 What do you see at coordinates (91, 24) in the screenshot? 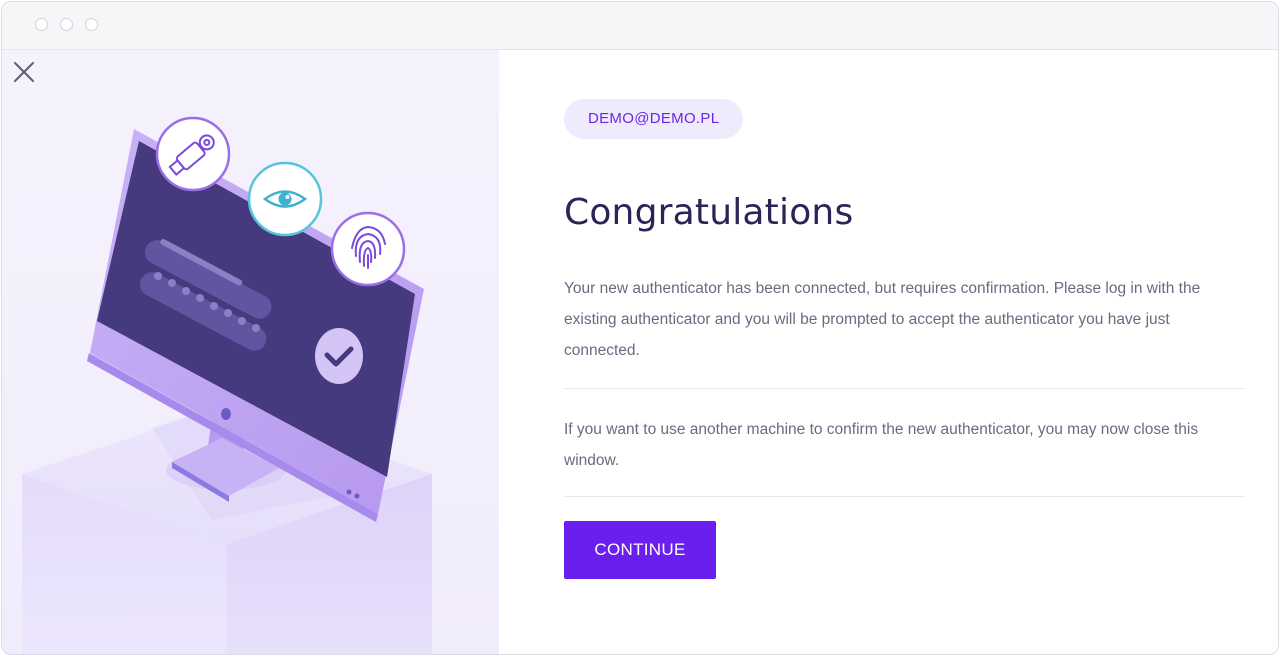
I see `window-maximize-dot` at bounding box center [91, 24].